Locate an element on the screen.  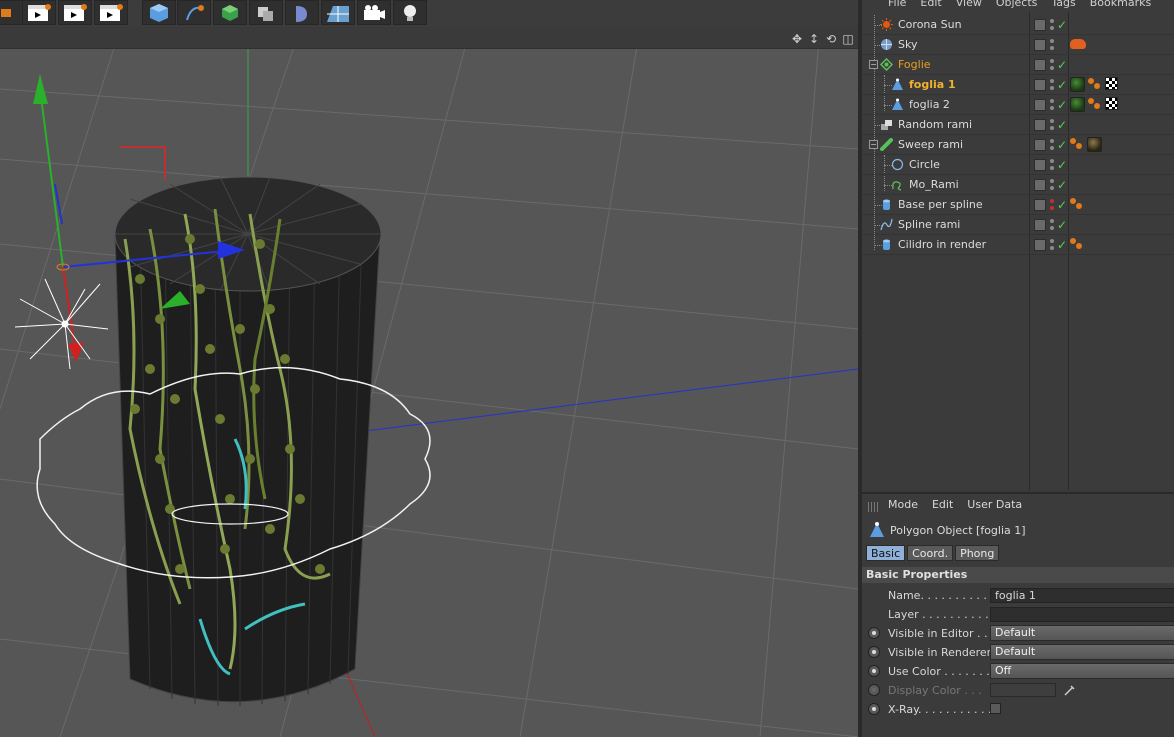
menu-file: File is located at coordinates (897, 6).